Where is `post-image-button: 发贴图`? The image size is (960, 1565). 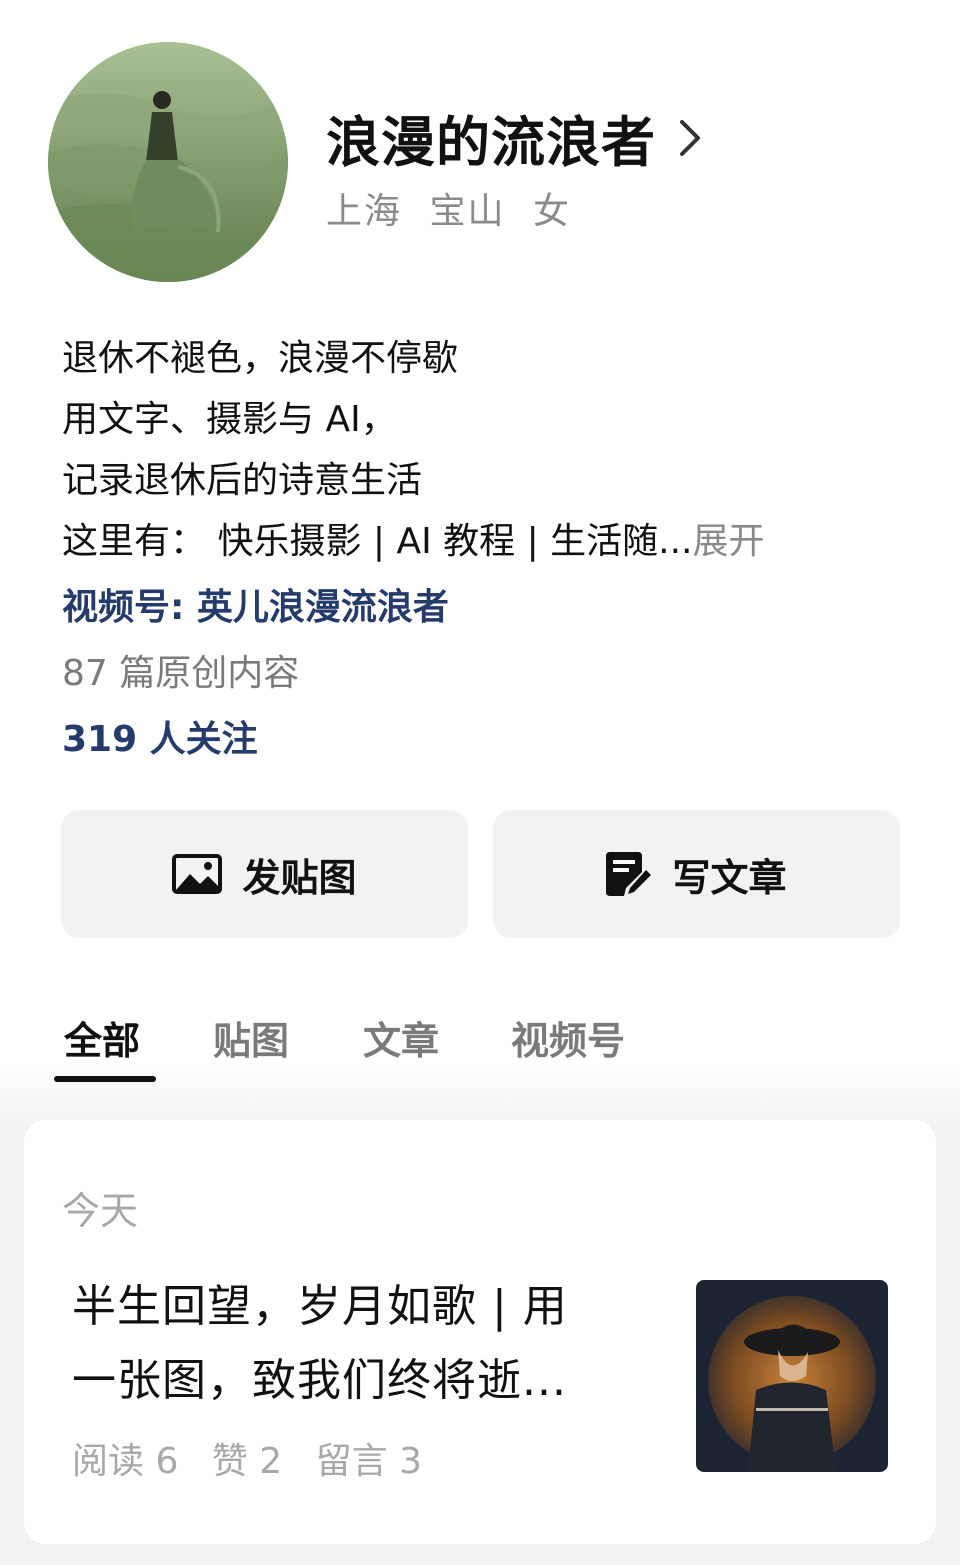 post-image-button: 发贴图 is located at coordinates (264, 874).